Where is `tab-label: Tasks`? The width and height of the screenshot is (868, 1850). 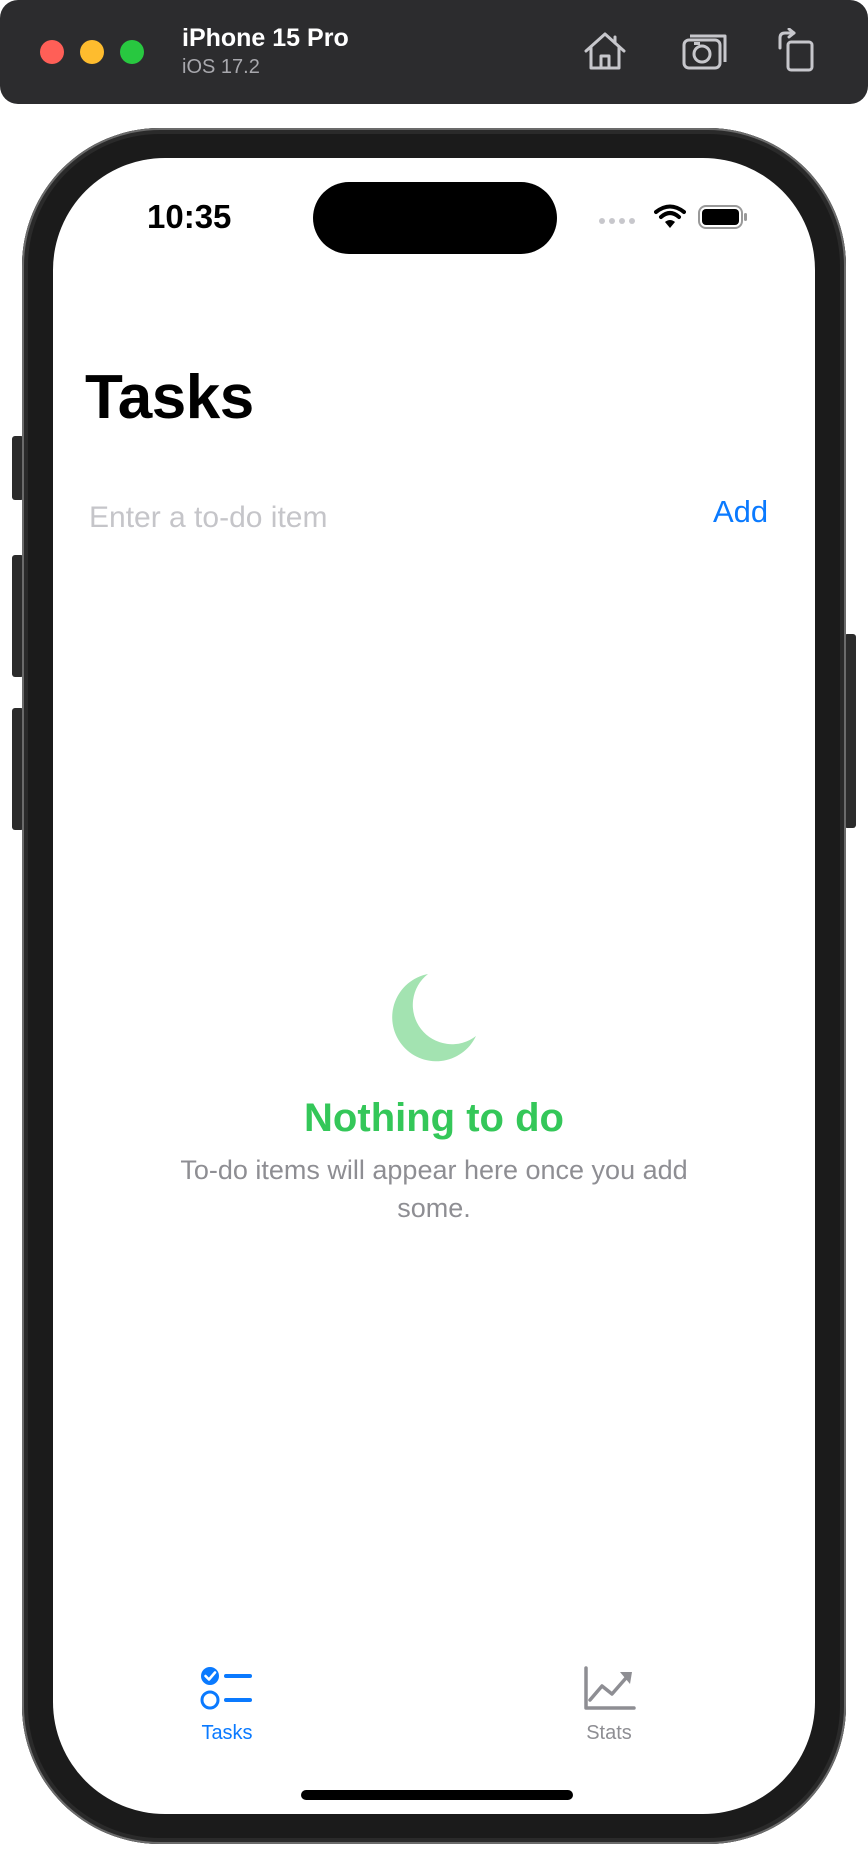
tab-label: Tasks is located at coordinates (227, 1733).